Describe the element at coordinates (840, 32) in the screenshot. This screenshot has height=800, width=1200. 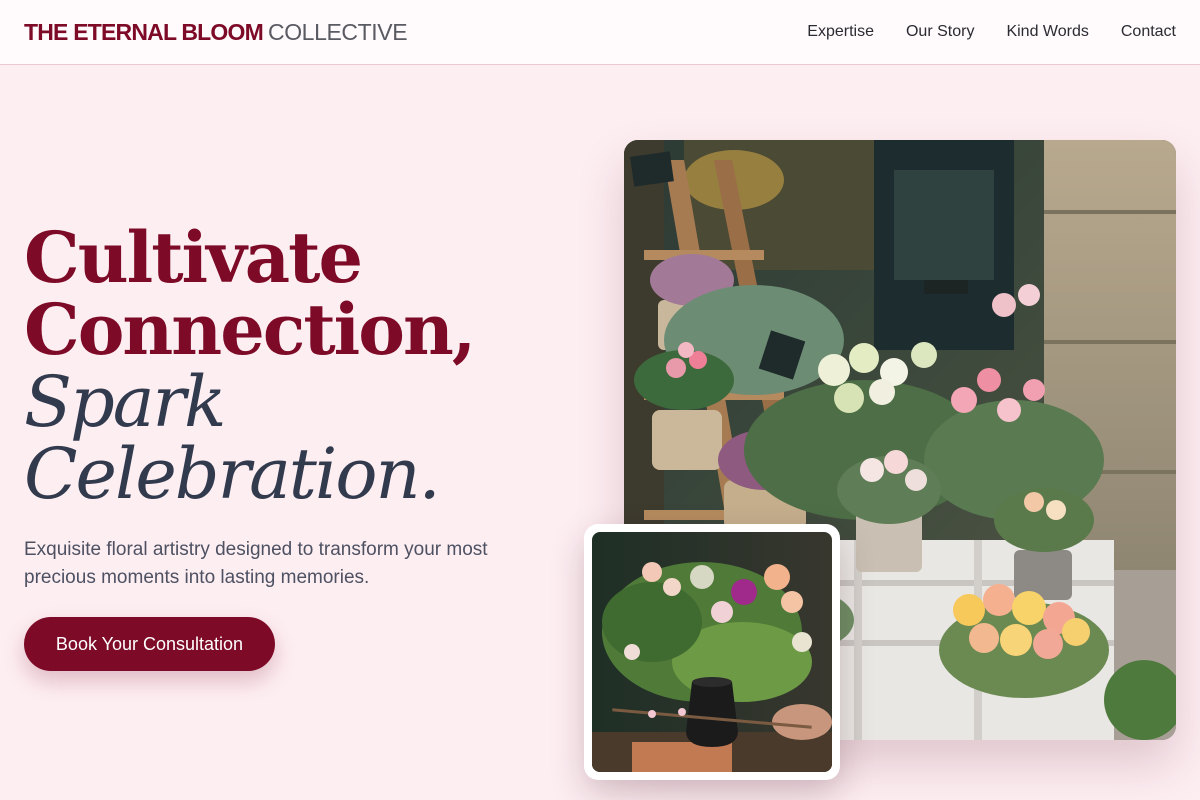
I see `nav-link-expertise: Expertise` at that location.